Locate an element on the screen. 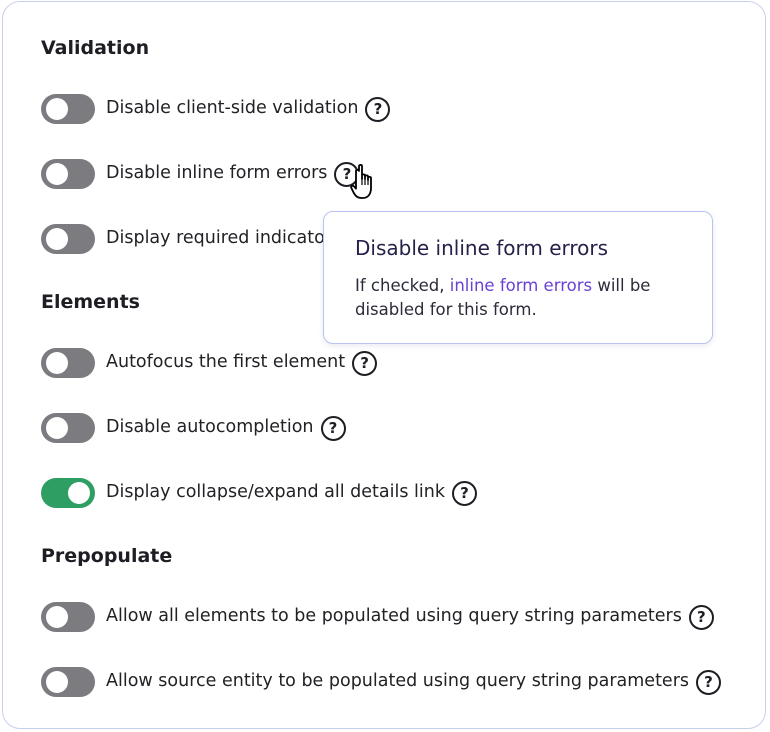 This screenshot has width=770, height=732. toggle-disable-client-side-validation is located at coordinates (68, 109).